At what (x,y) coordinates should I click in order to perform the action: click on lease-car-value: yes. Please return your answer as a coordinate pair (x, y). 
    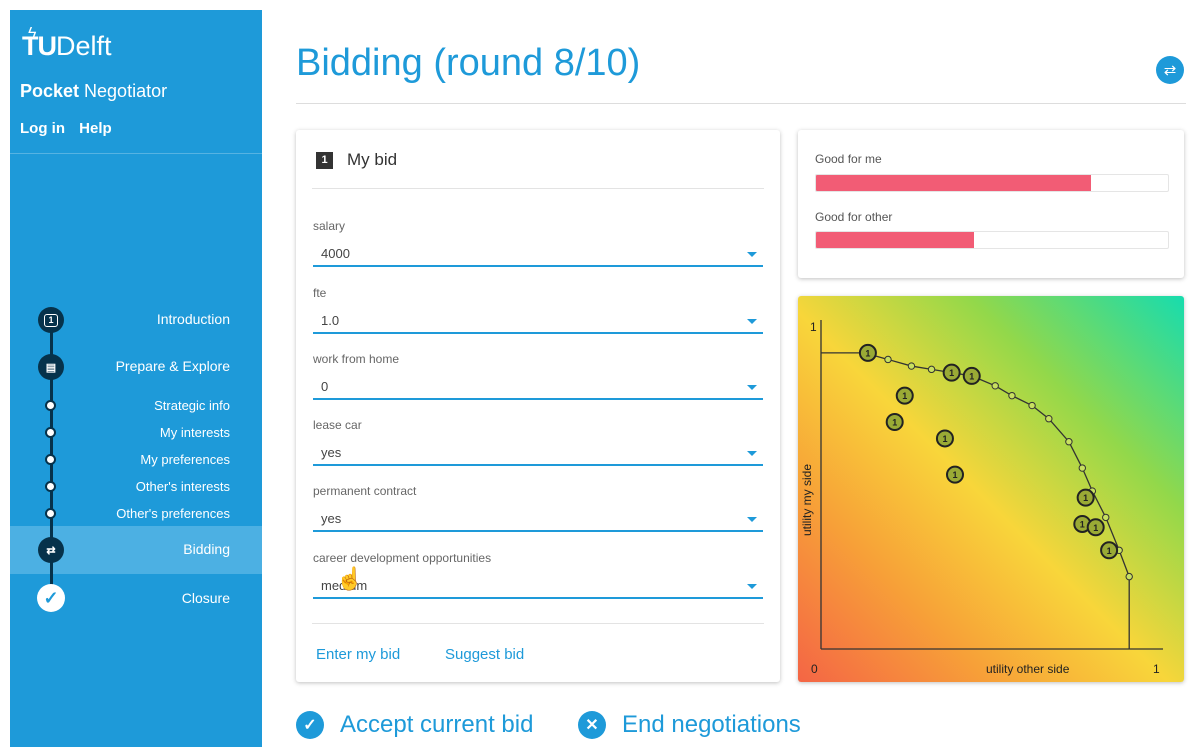
    Looking at the image, I should click on (331, 452).